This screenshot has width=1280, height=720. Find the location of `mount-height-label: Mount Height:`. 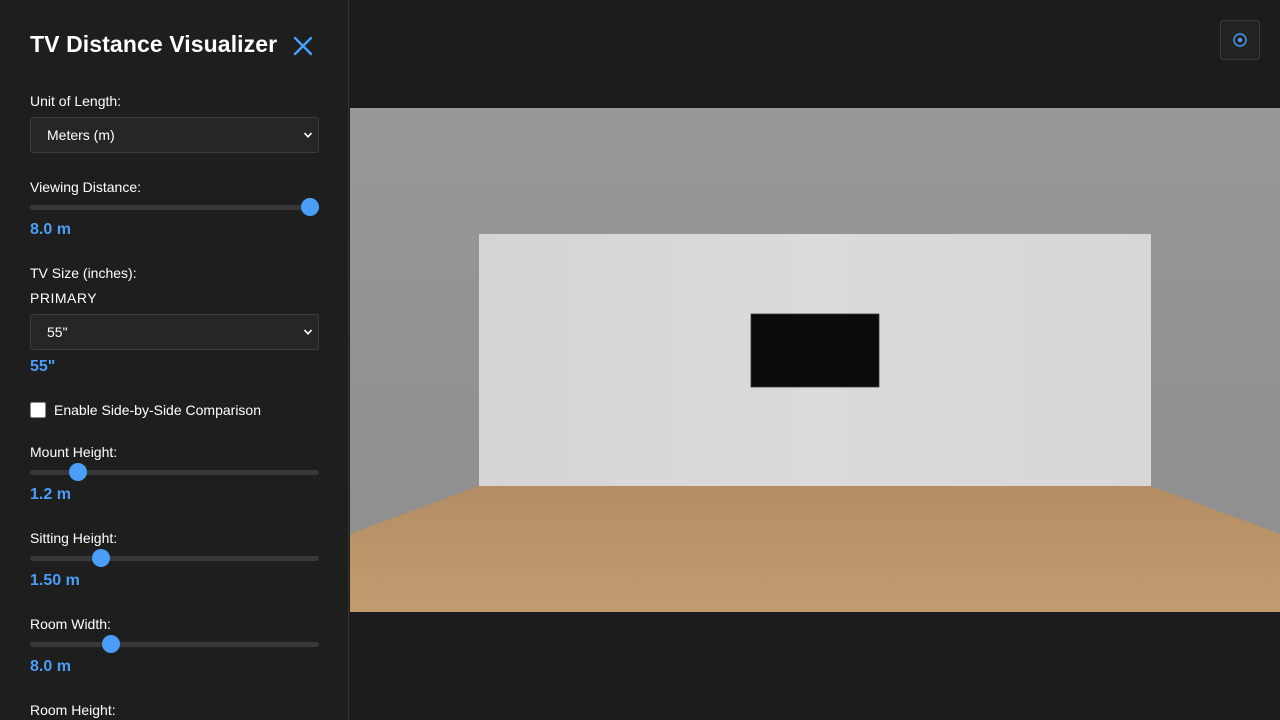

mount-height-label: Mount Height: is located at coordinates (74, 452).